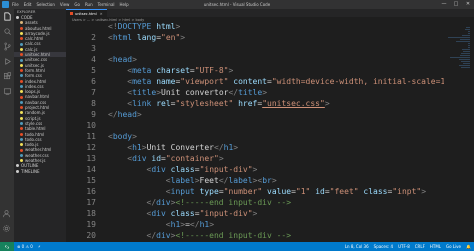 This screenshot has height=251, width=474. What do you see at coordinates (7, 31) in the screenshot?
I see `search-icon` at bounding box center [7, 31].